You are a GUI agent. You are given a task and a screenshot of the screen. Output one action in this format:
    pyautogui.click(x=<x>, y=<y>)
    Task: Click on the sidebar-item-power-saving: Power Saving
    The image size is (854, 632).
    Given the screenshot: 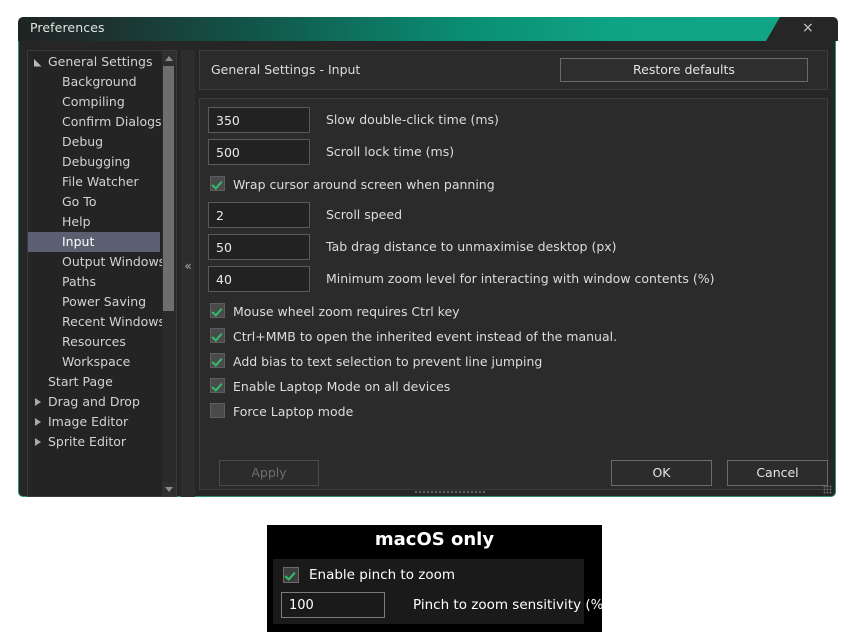 What is the action you would take?
    pyautogui.click(x=94, y=302)
    